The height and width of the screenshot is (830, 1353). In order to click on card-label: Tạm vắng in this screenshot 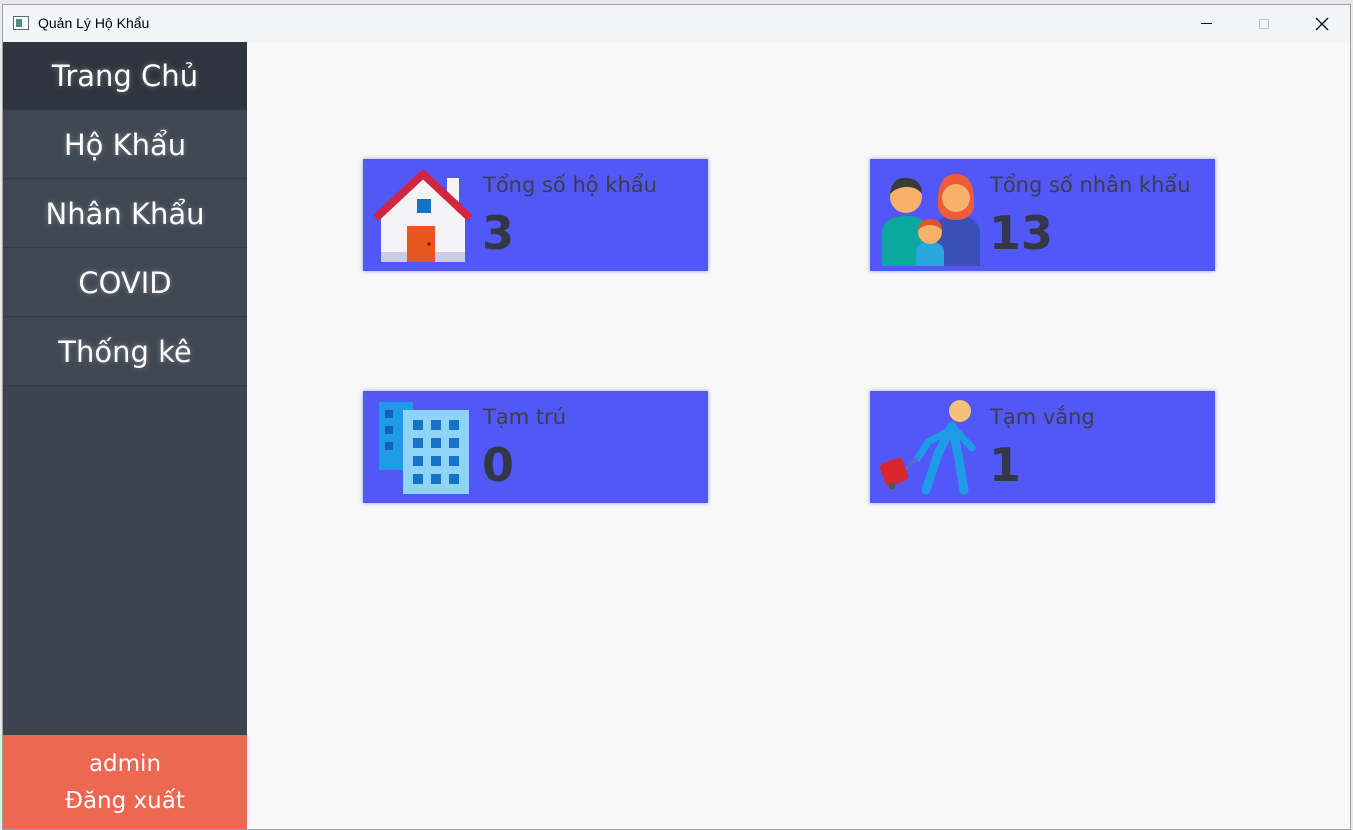, I will do `click(1042, 417)`.